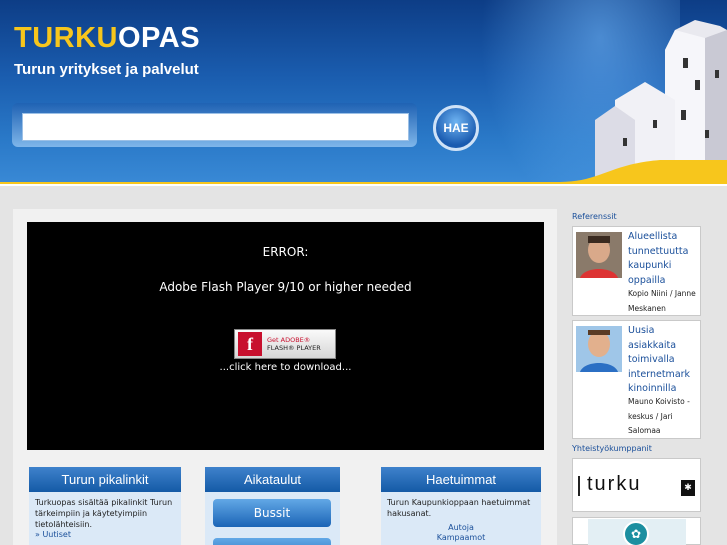  What do you see at coordinates (614, 484) in the screenshot?
I see `turku-logo-text: turku` at bounding box center [614, 484].